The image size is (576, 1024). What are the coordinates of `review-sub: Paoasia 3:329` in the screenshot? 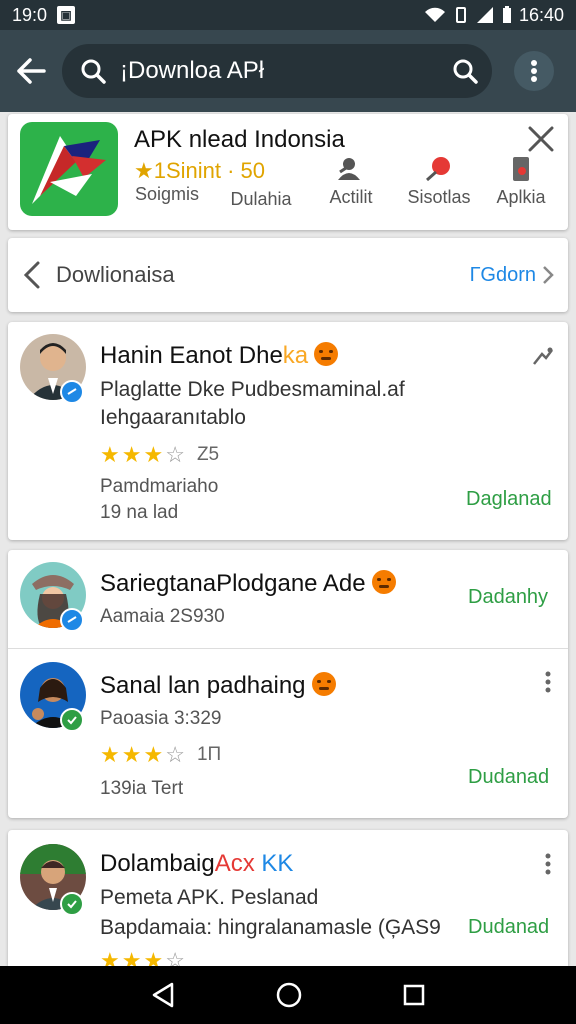 It's located at (161, 718).